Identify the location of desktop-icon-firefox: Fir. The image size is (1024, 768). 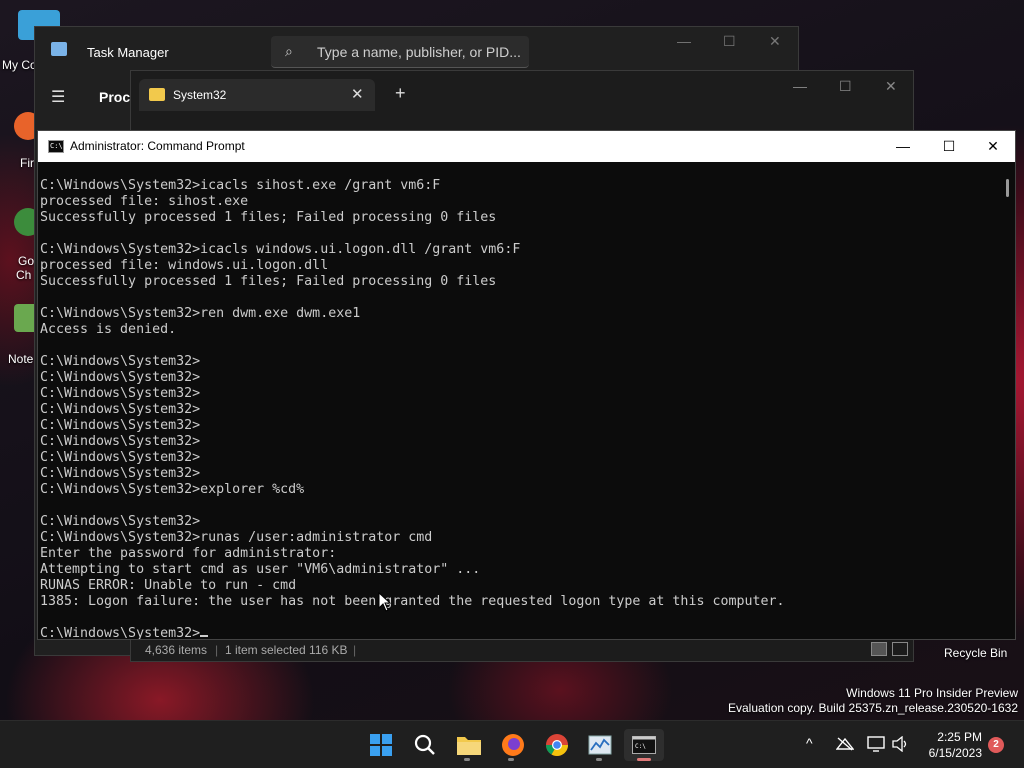
(21, 141).